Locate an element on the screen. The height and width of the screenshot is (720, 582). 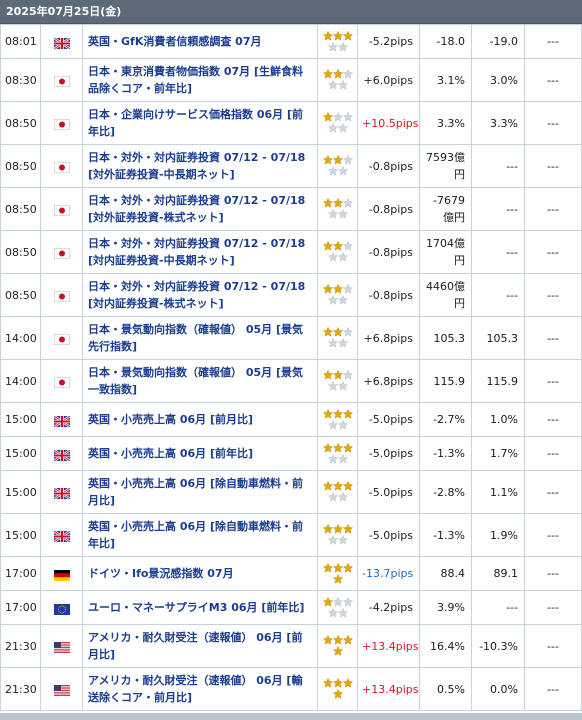
uk-flag-icon is located at coordinates (61, 43).